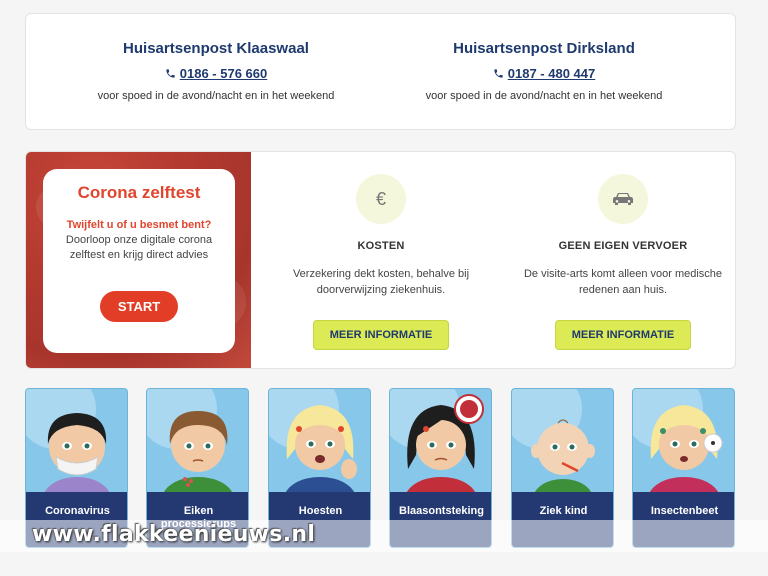 Image resolution: width=768 pixels, height=576 pixels. I want to click on coronavirus-illustration, so click(68, 440).